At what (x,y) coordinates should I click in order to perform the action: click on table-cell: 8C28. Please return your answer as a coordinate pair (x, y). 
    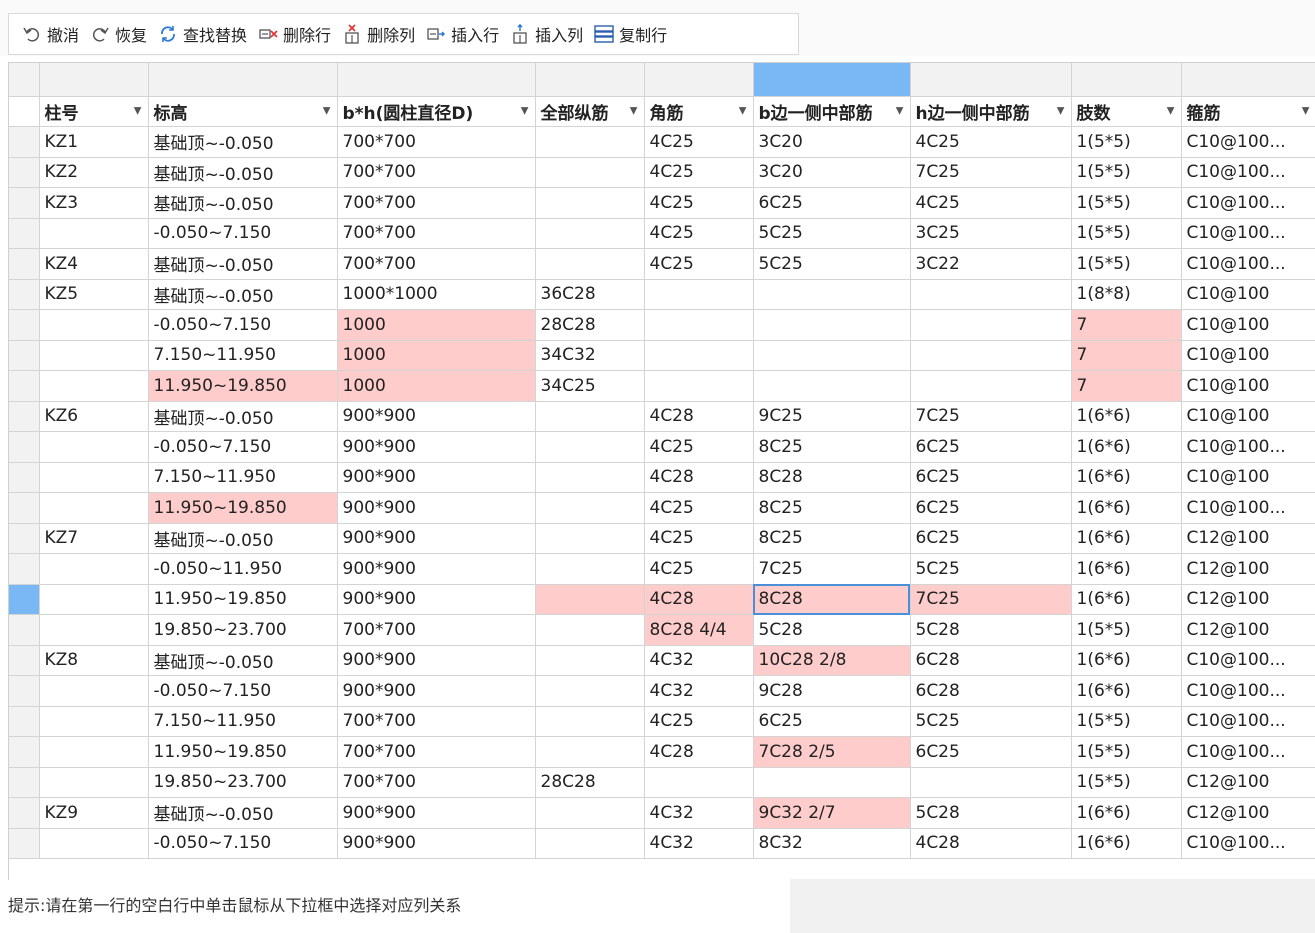
    Looking at the image, I should click on (832, 599).